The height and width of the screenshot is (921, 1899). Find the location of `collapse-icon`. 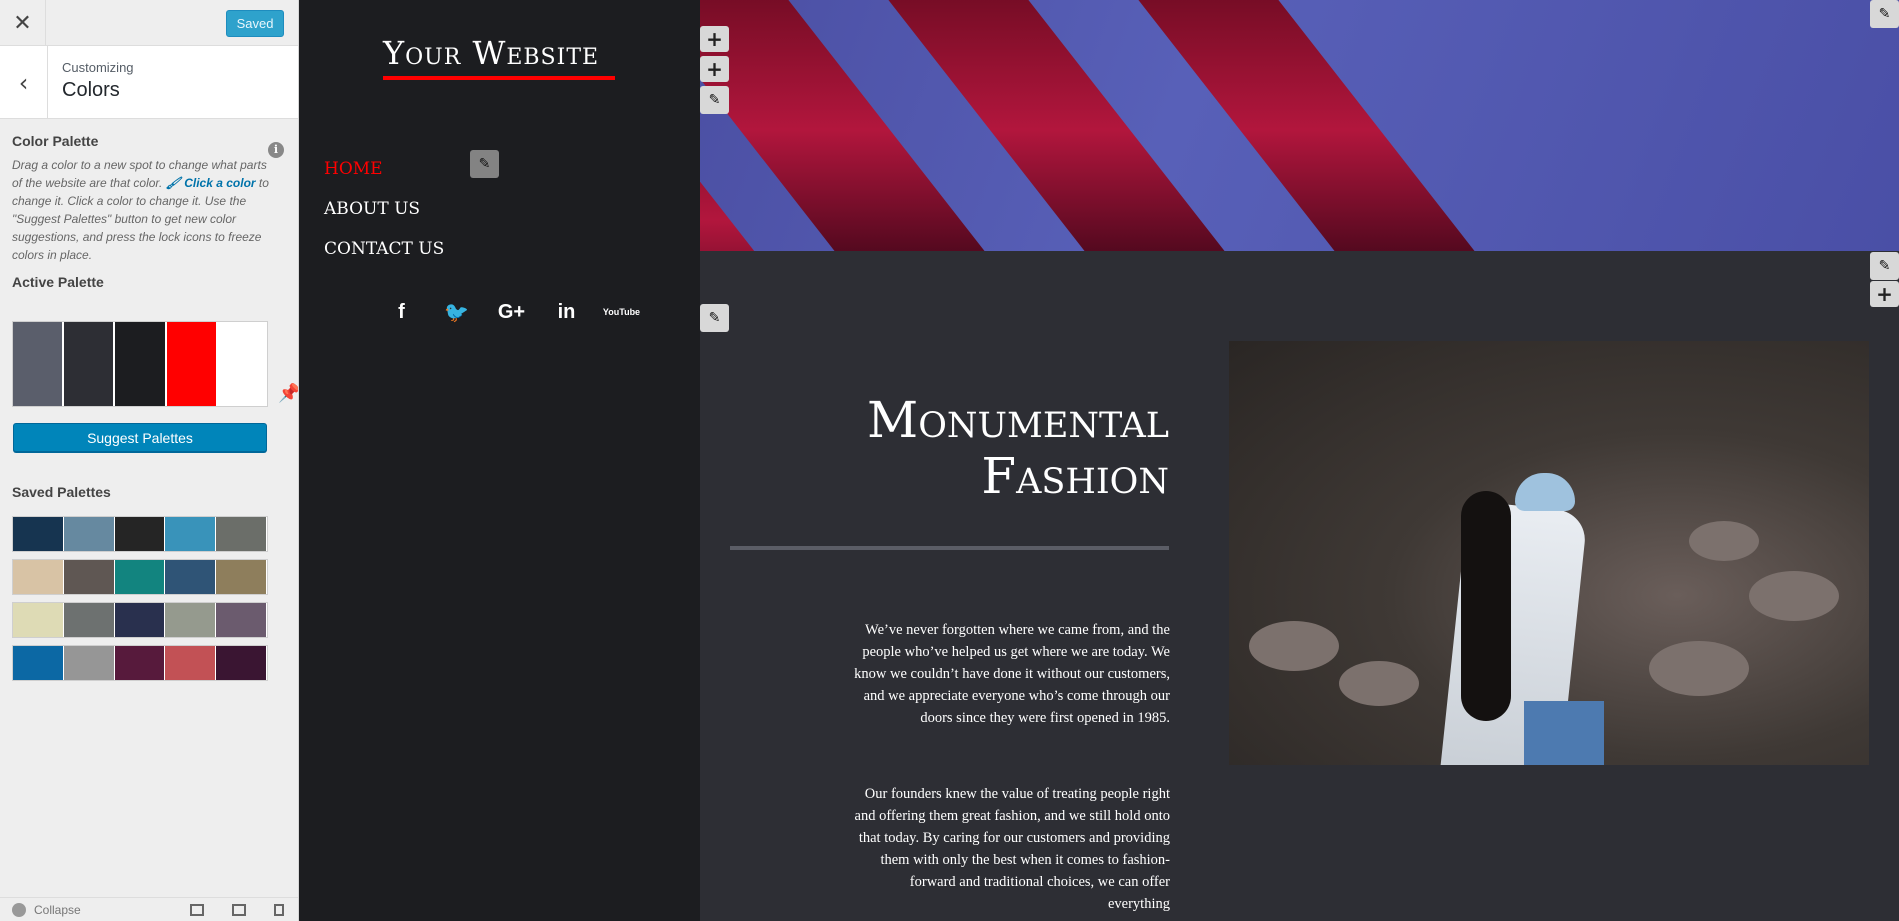

collapse-icon is located at coordinates (19, 910).